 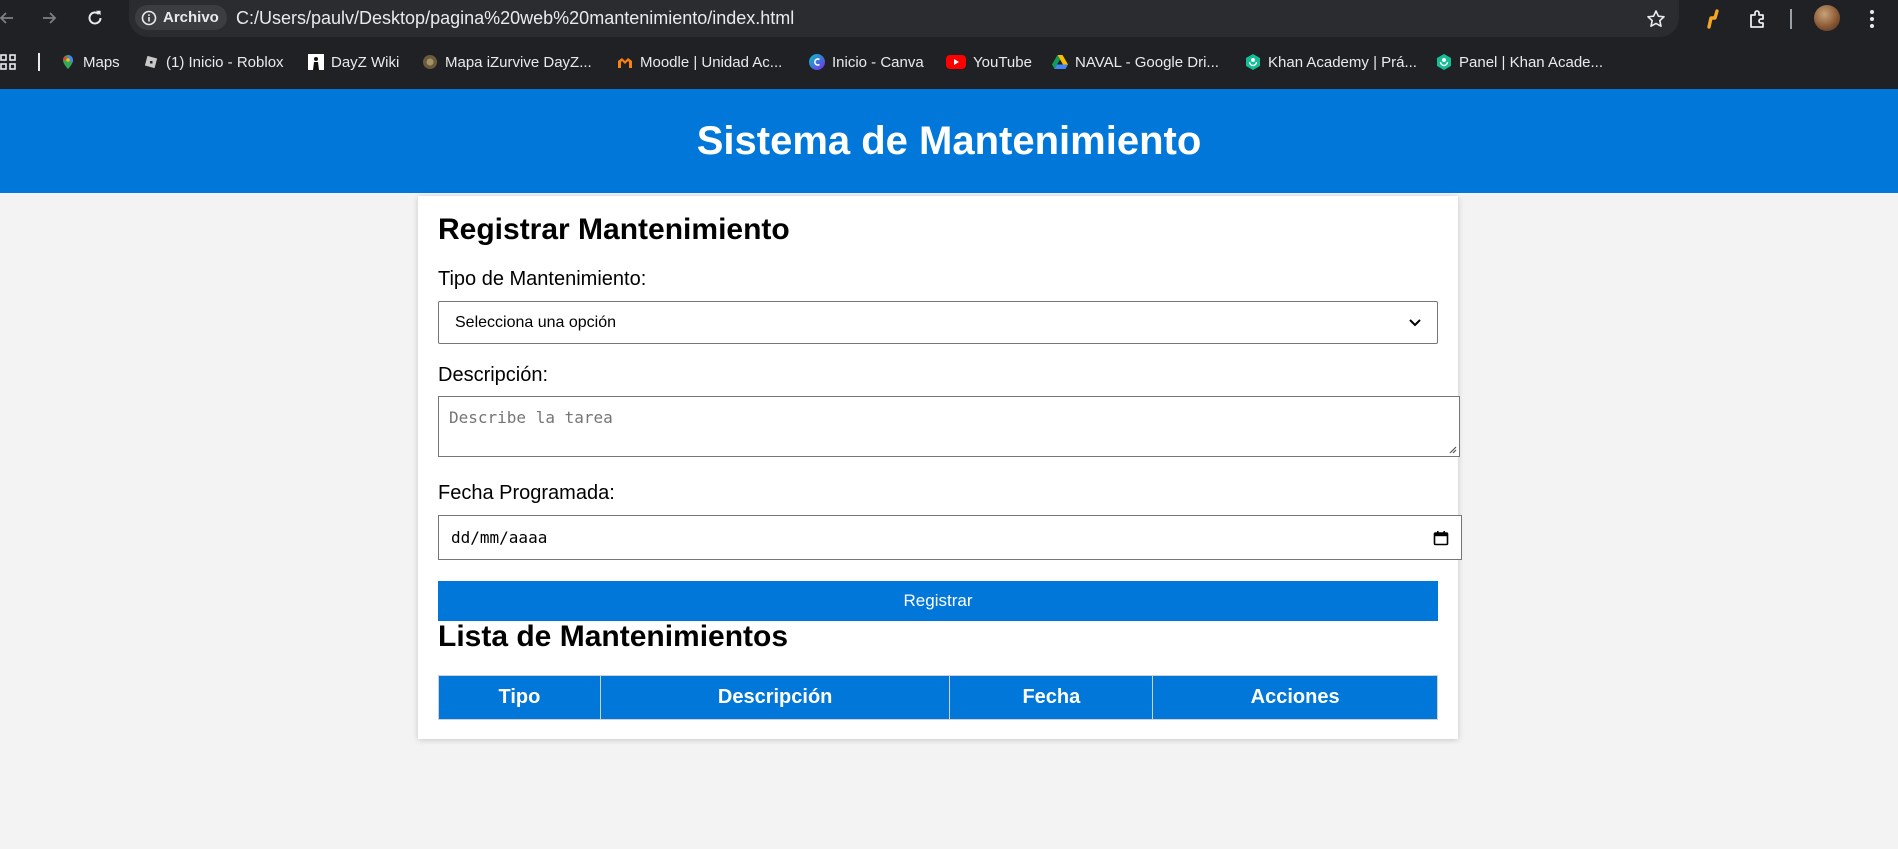 What do you see at coordinates (542, 279) in the screenshot?
I see `type-label: Tipo de Mantenimiento:` at bounding box center [542, 279].